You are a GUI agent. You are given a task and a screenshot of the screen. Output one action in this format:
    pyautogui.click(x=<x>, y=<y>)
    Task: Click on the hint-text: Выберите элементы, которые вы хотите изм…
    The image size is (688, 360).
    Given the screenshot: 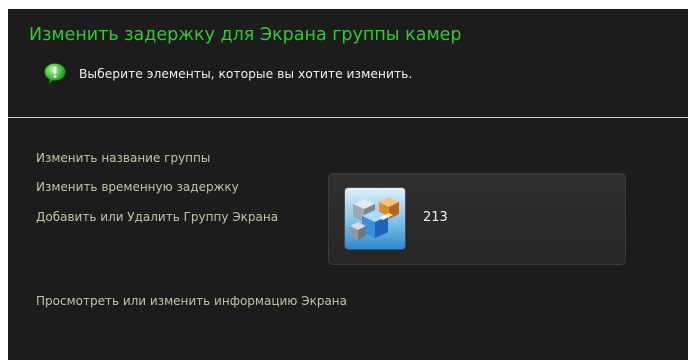 What is the action you would take?
    pyautogui.click(x=246, y=74)
    